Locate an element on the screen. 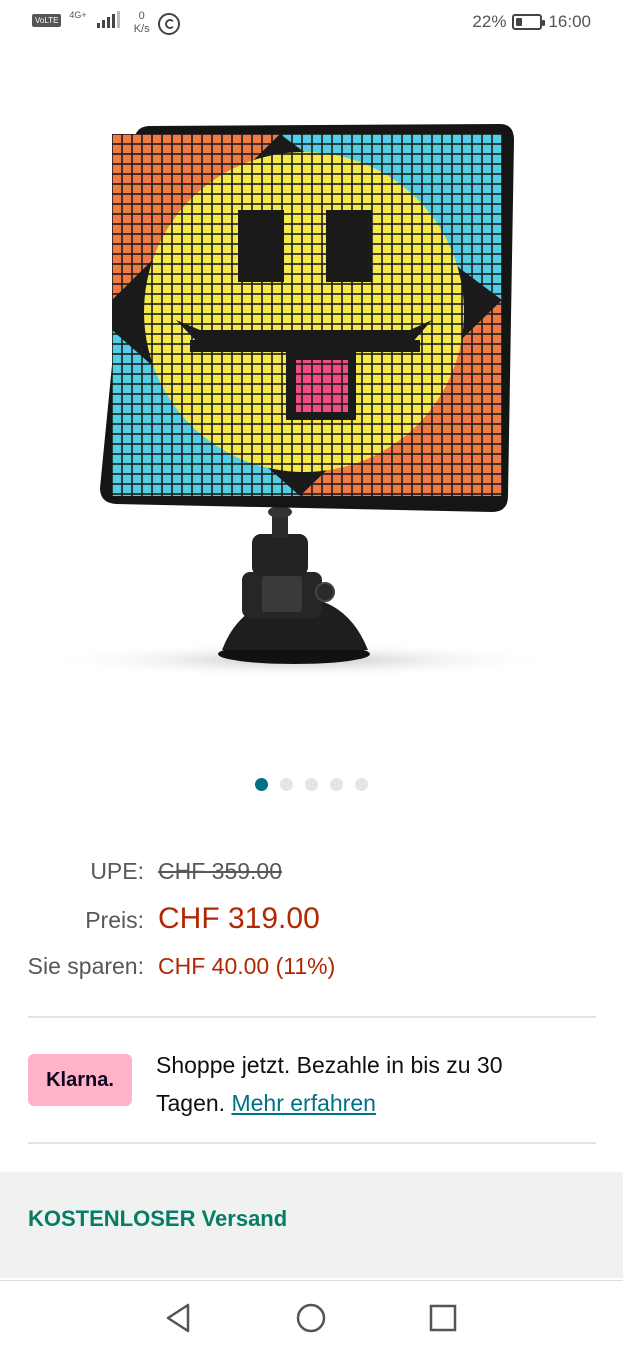 The height and width of the screenshot is (1351, 623). status-bar: VoLTE 4G+ 0 K/s 22% 16:00 is located at coordinates (311, 22).